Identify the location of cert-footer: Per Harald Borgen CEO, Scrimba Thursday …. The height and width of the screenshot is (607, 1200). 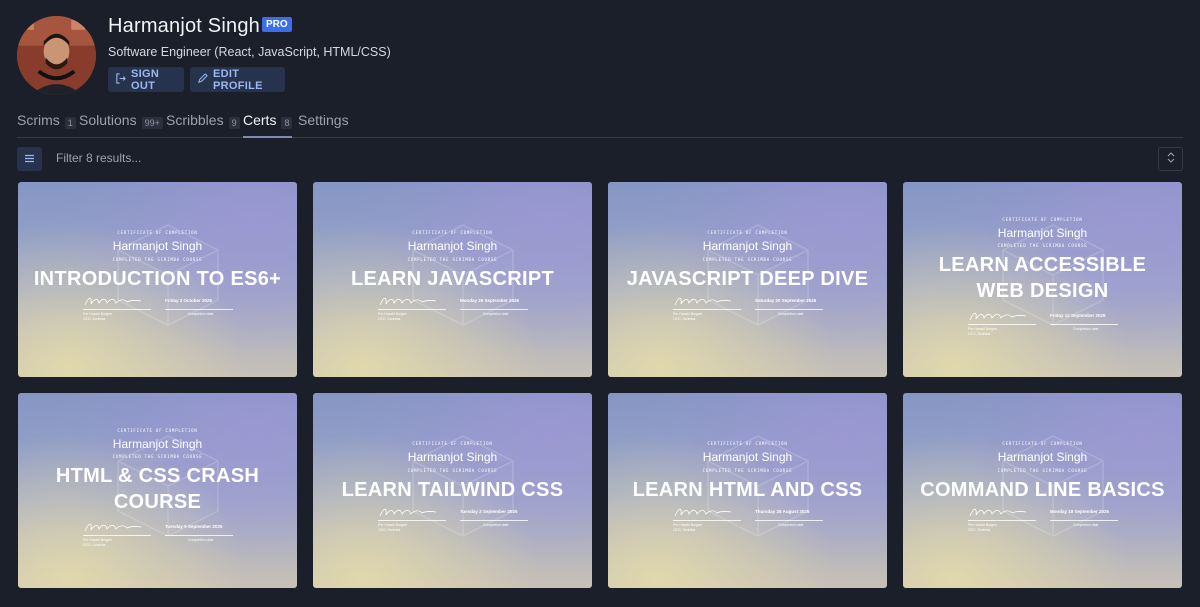
(748, 520).